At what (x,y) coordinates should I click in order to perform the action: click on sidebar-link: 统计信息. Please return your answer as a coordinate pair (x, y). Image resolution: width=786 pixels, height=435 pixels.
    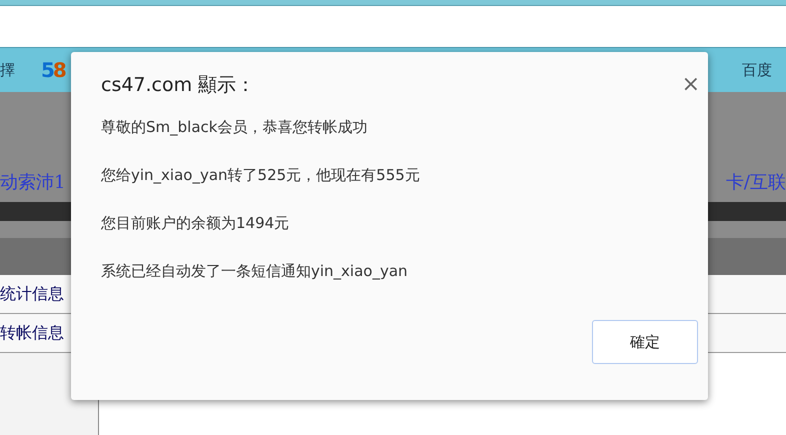
    Looking at the image, I should click on (32, 294).